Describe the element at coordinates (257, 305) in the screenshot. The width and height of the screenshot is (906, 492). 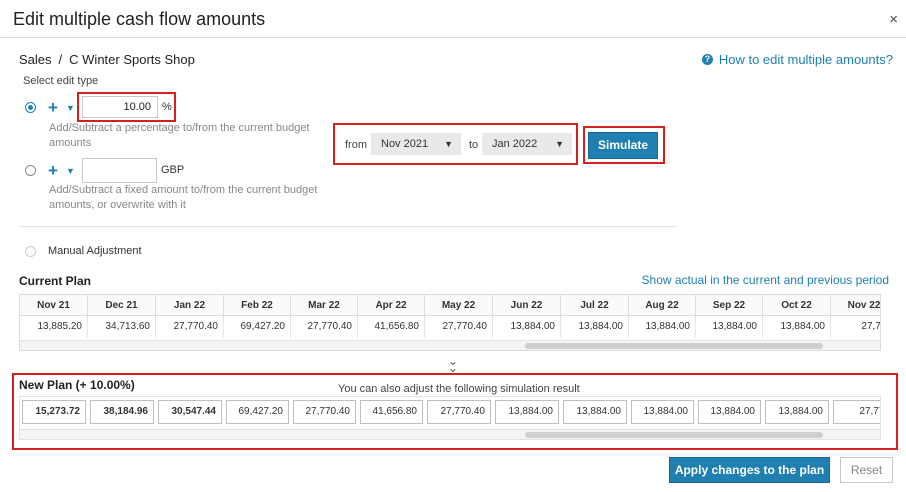
I see `column-header: Feb 22` at that location.